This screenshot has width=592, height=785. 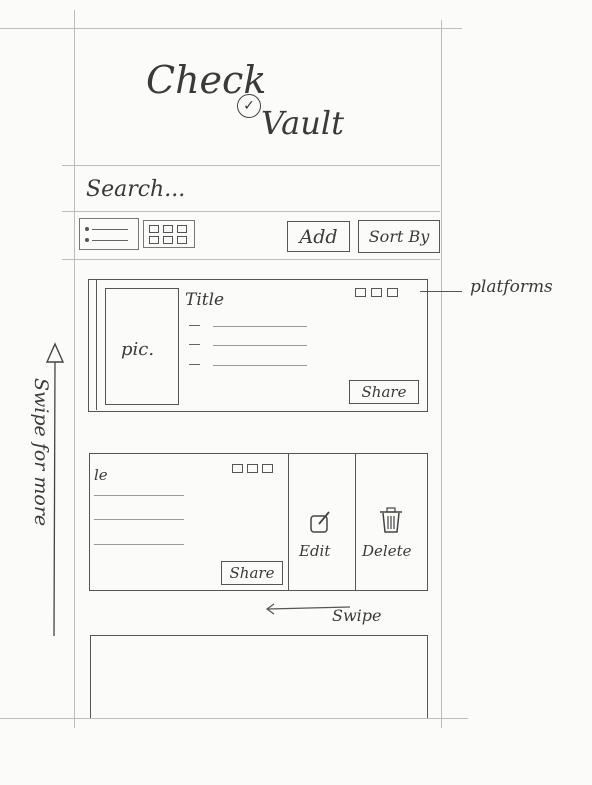 What do you see at coordinates (357, 615) in the screenshot?
I see `swipe-annotation: Swipe` at bounding box center [357, 615].